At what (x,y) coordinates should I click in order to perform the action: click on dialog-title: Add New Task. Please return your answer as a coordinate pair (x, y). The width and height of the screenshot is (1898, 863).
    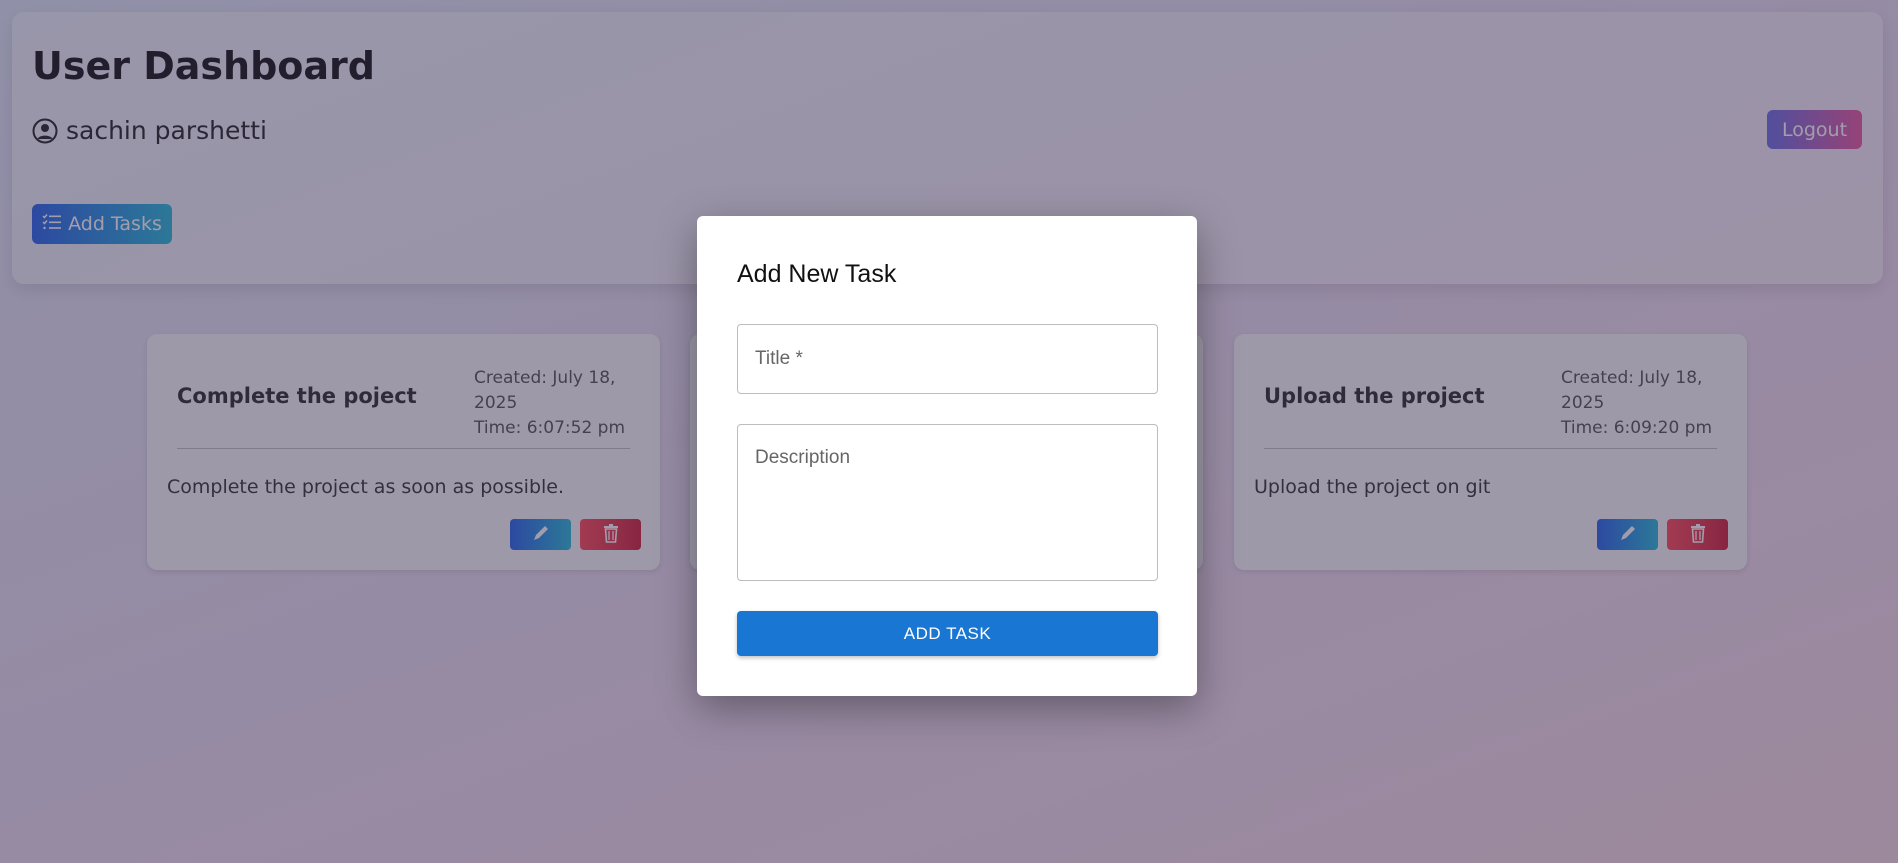
    Looking at the image, I should click on (817, 274).